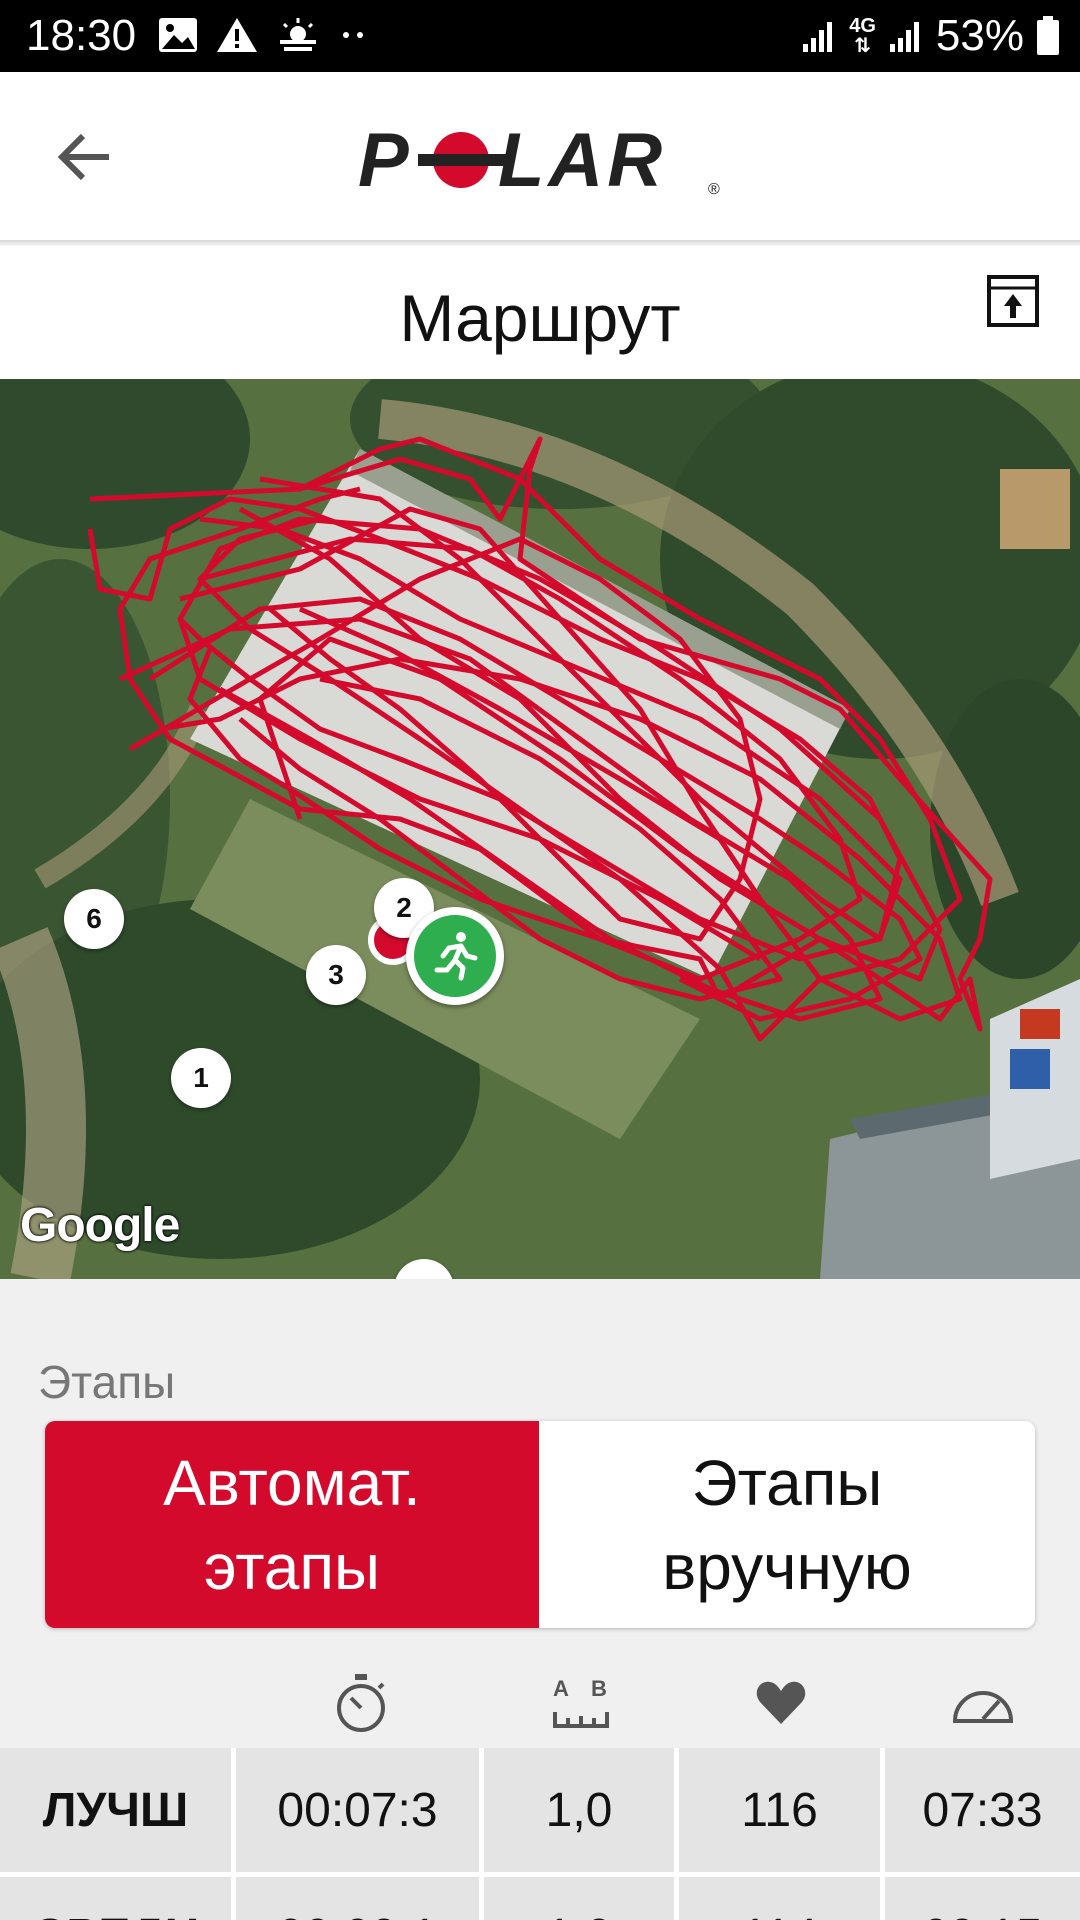  Describe the element at coordinates (781, 1703) in the screenshot. I see `heart-icon` at that location.